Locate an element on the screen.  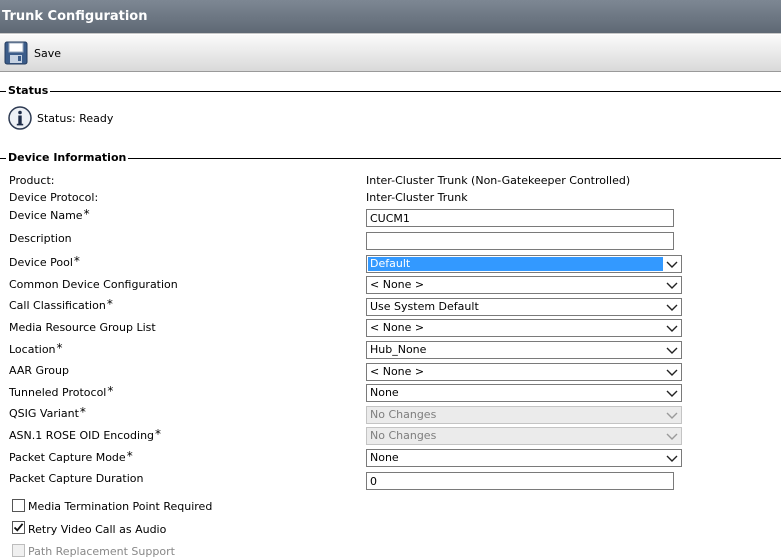
tunneled-protocol-value: None is located at coordinates (384, 392).